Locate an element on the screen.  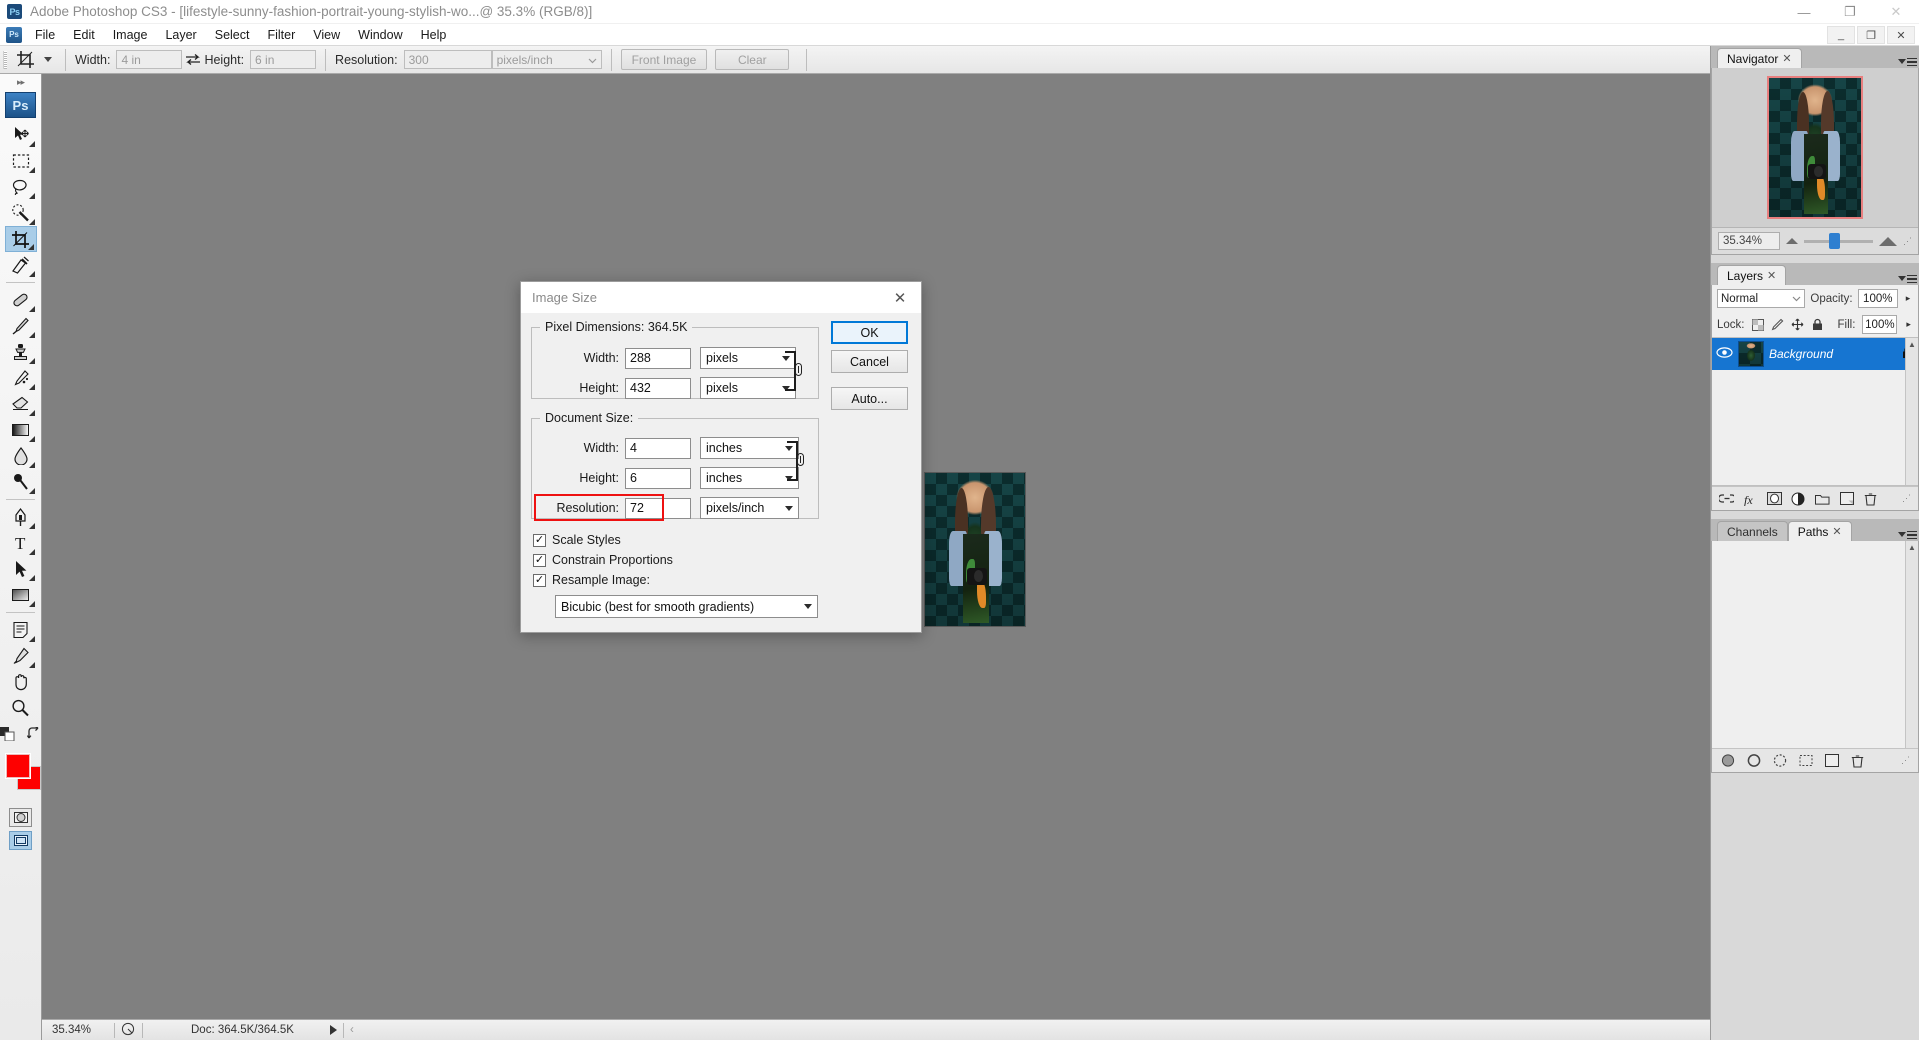
layer-mask-icon is located at coordinates (1774, 498).